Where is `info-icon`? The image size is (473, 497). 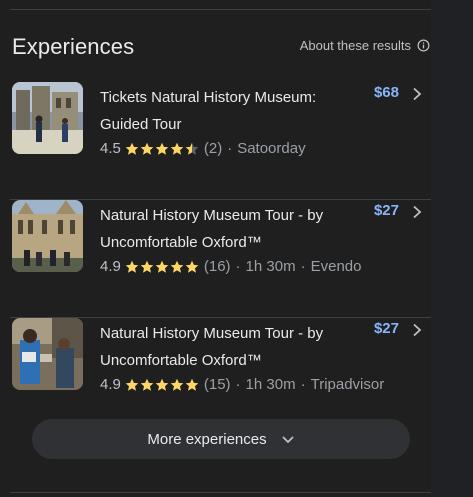
info-icon is located at coordinates (423, 45).